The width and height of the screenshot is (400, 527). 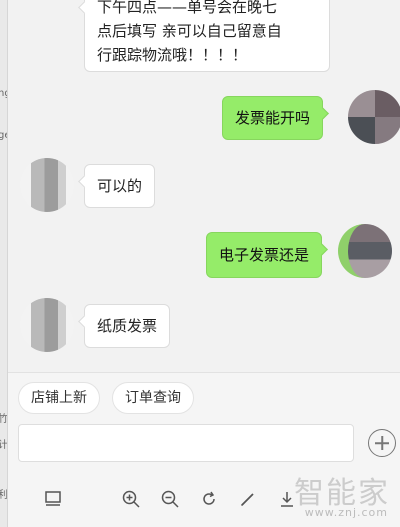 I want to click on screenshot-icon, so click(x=53, y=499).